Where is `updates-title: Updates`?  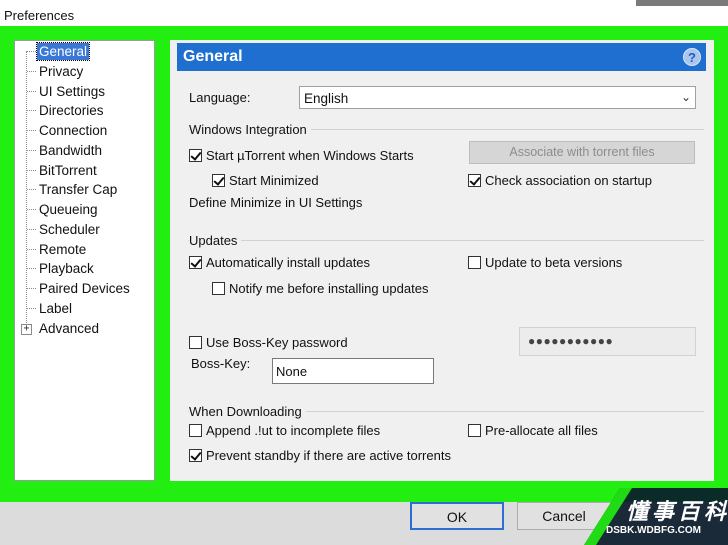 updates-title: Updates is located at coordinates (215, 240).